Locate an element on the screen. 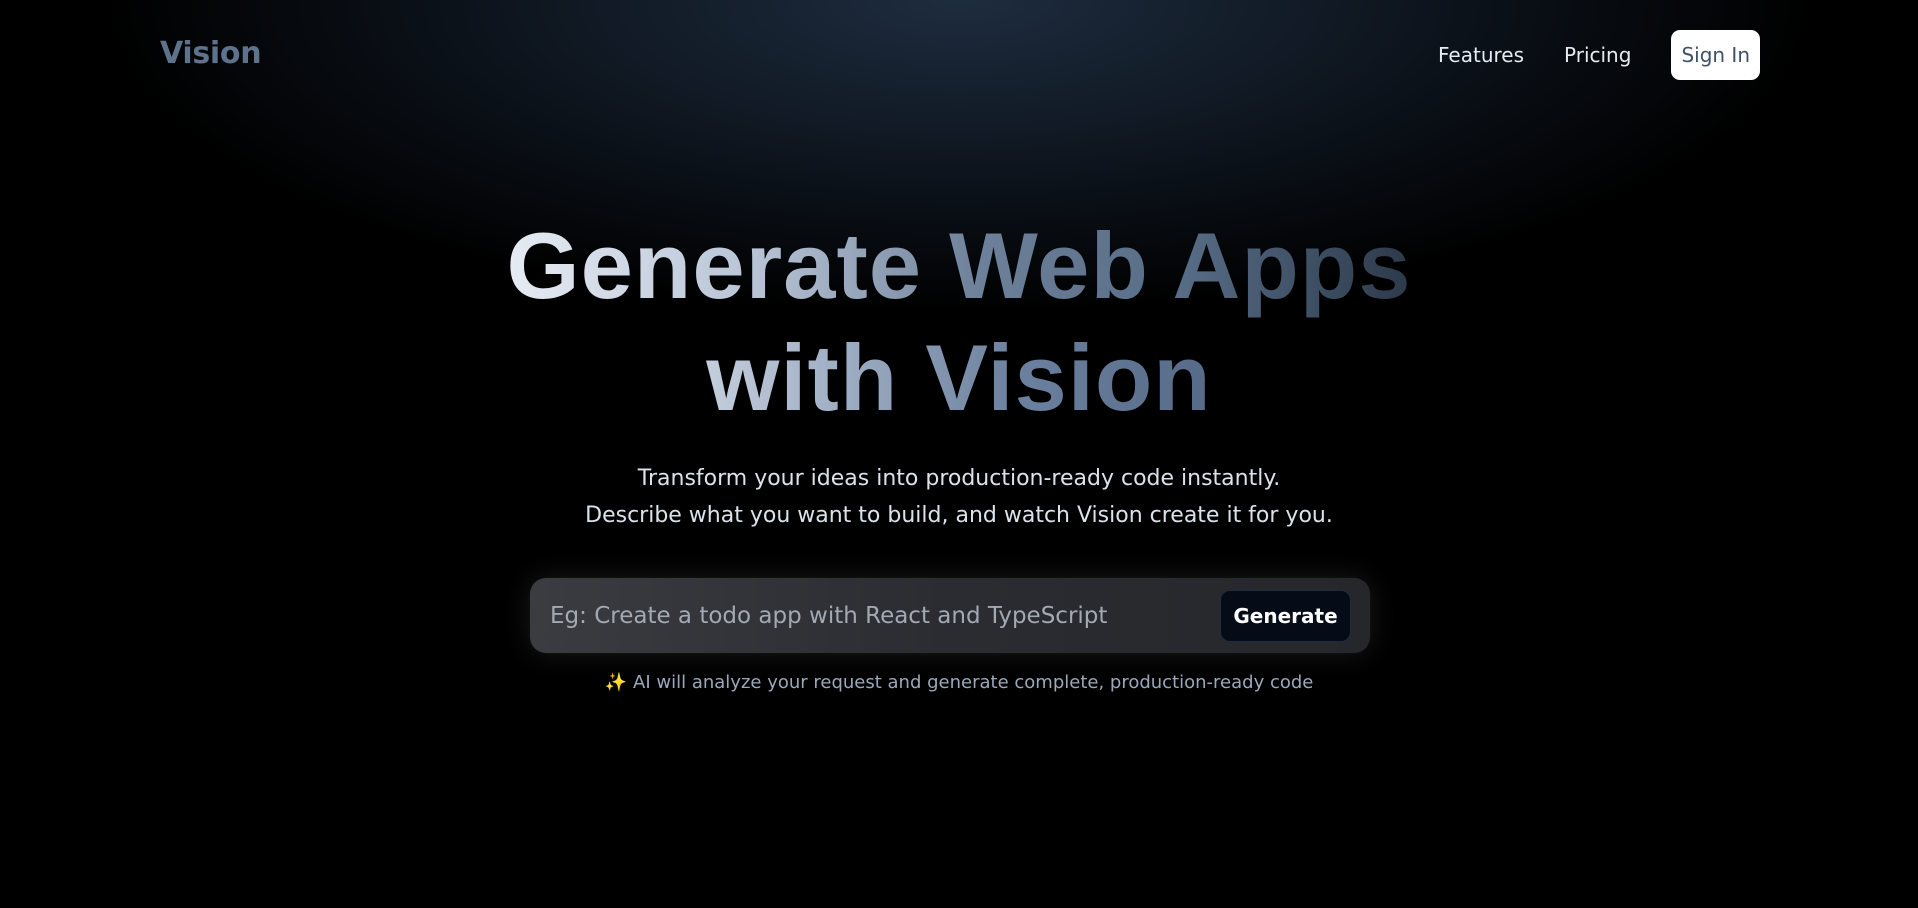 The image size is (1918, 908). generate-button: Generate is located at coordinates (1285, 616).